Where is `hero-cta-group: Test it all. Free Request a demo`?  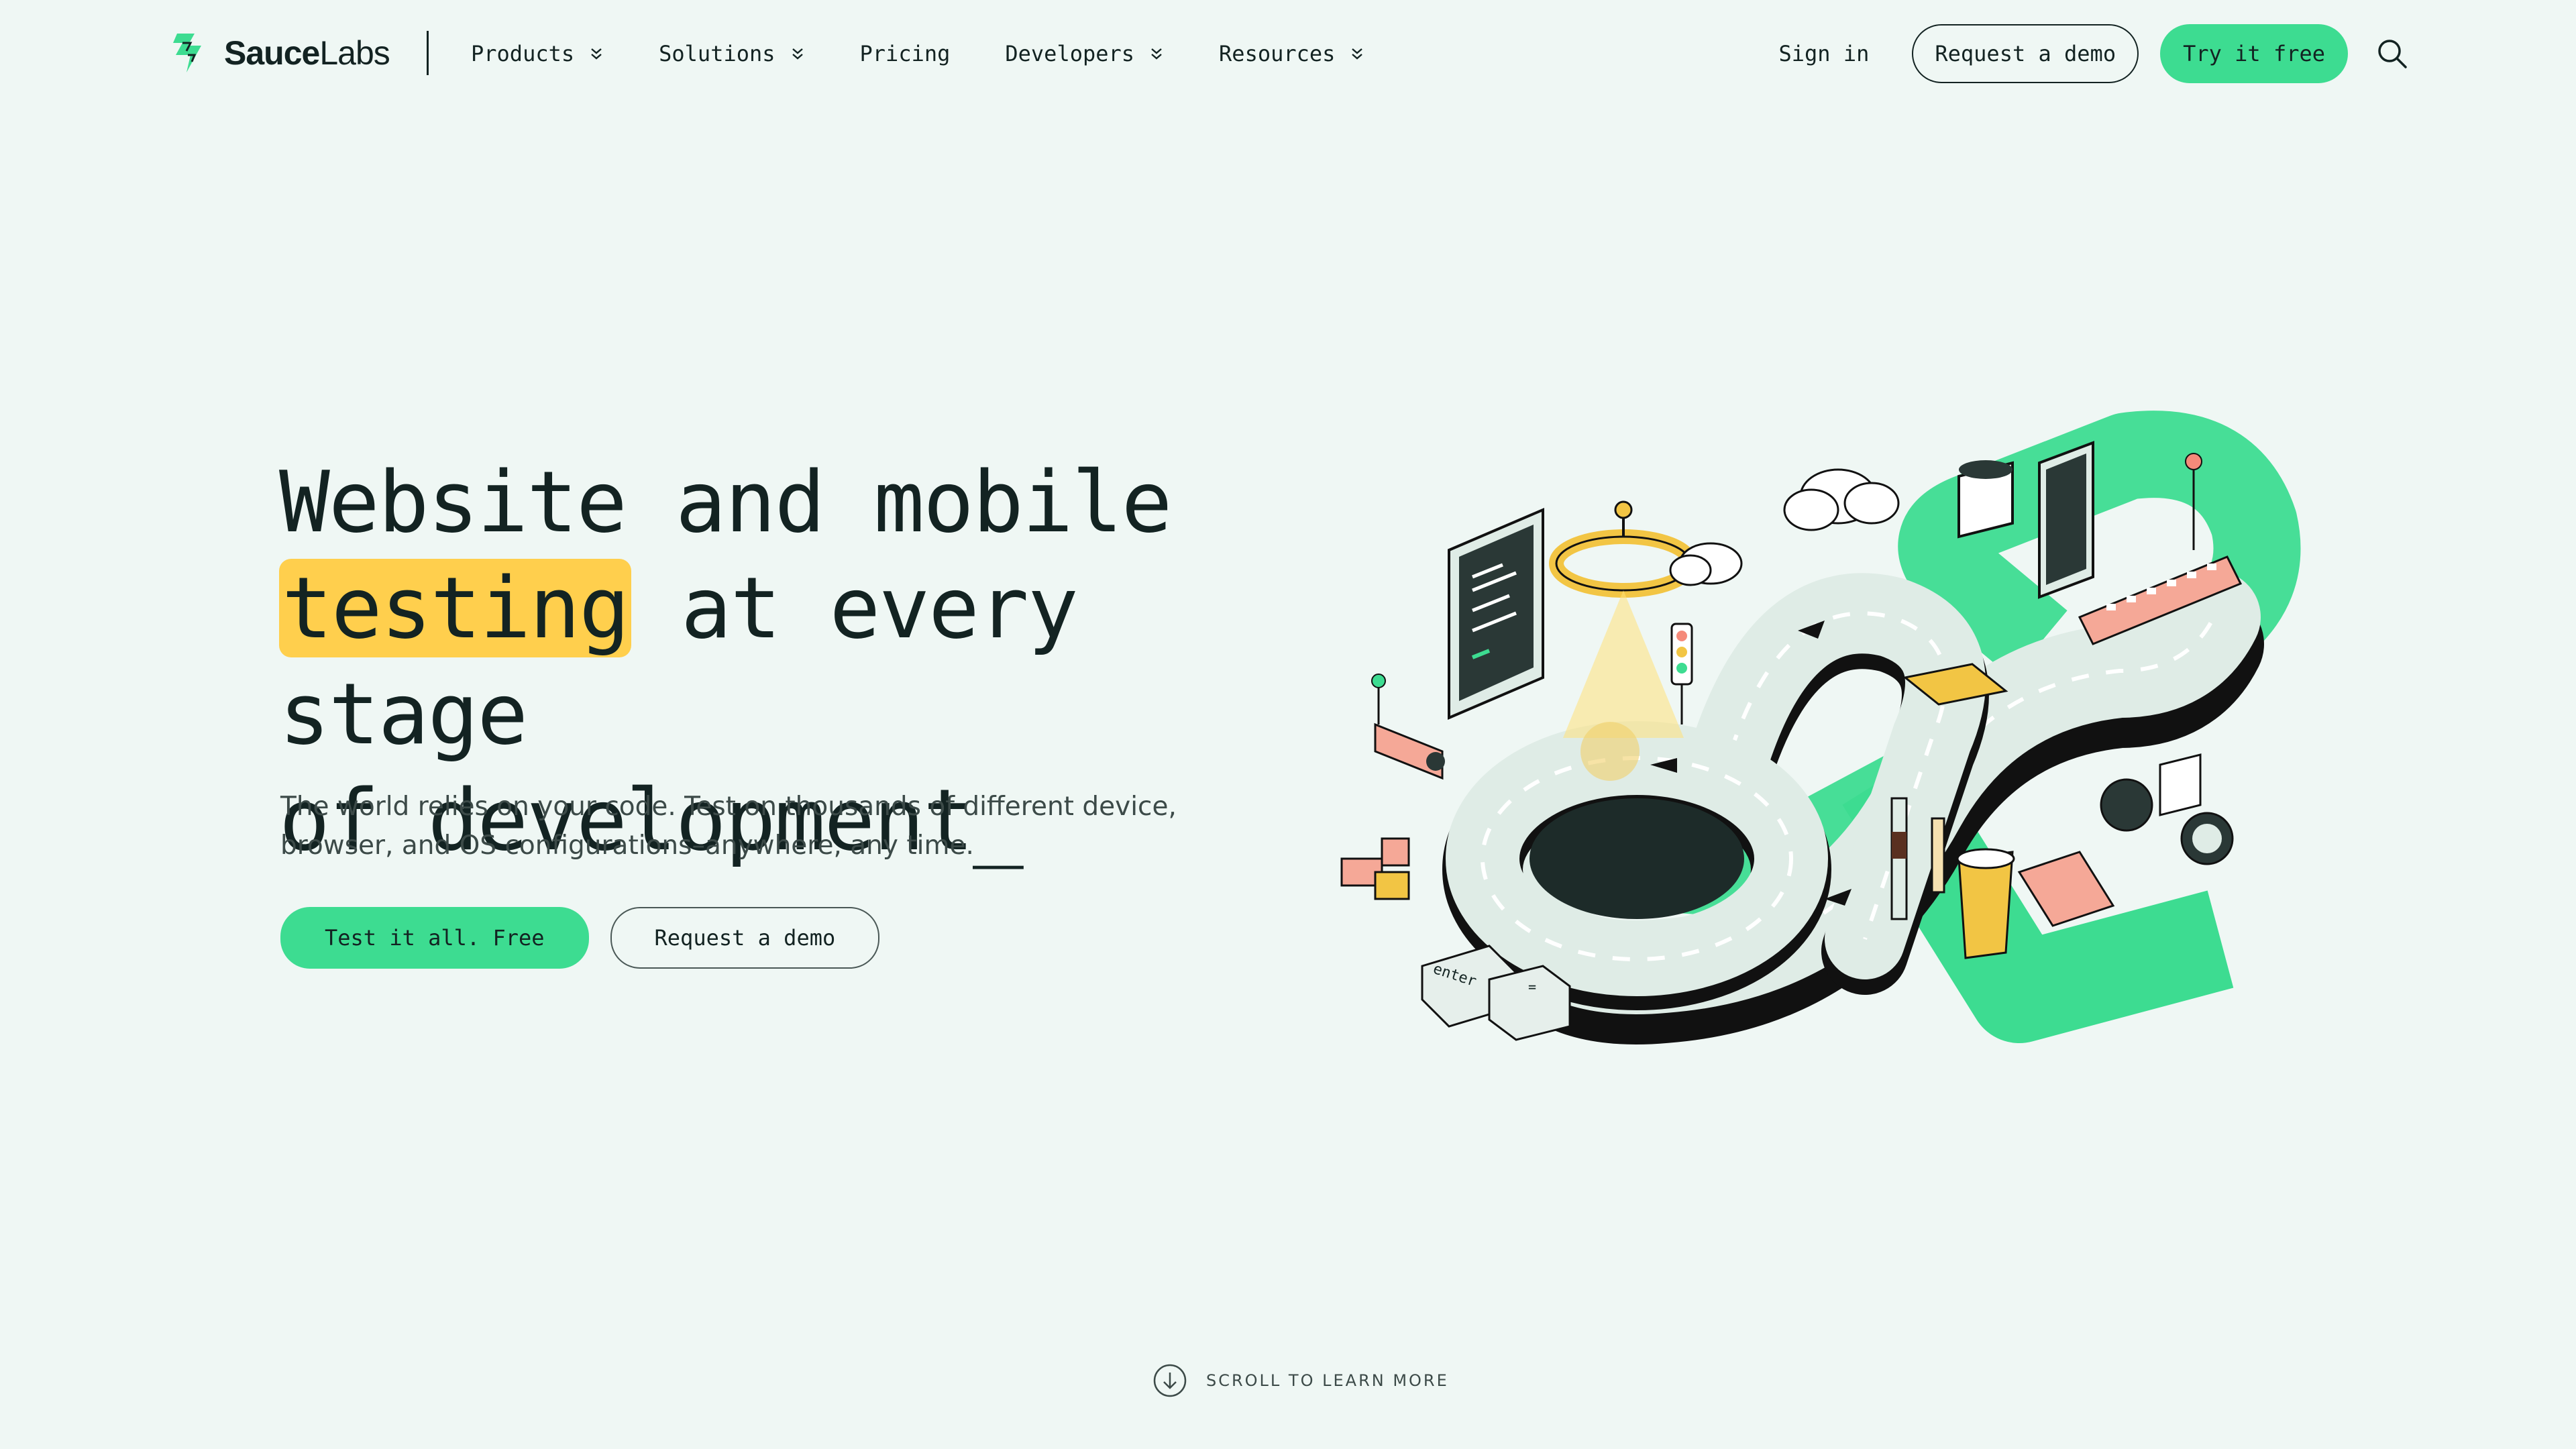 hero-cta-group: Test it all. Free Request a demo is located at coordinates (580, 938).